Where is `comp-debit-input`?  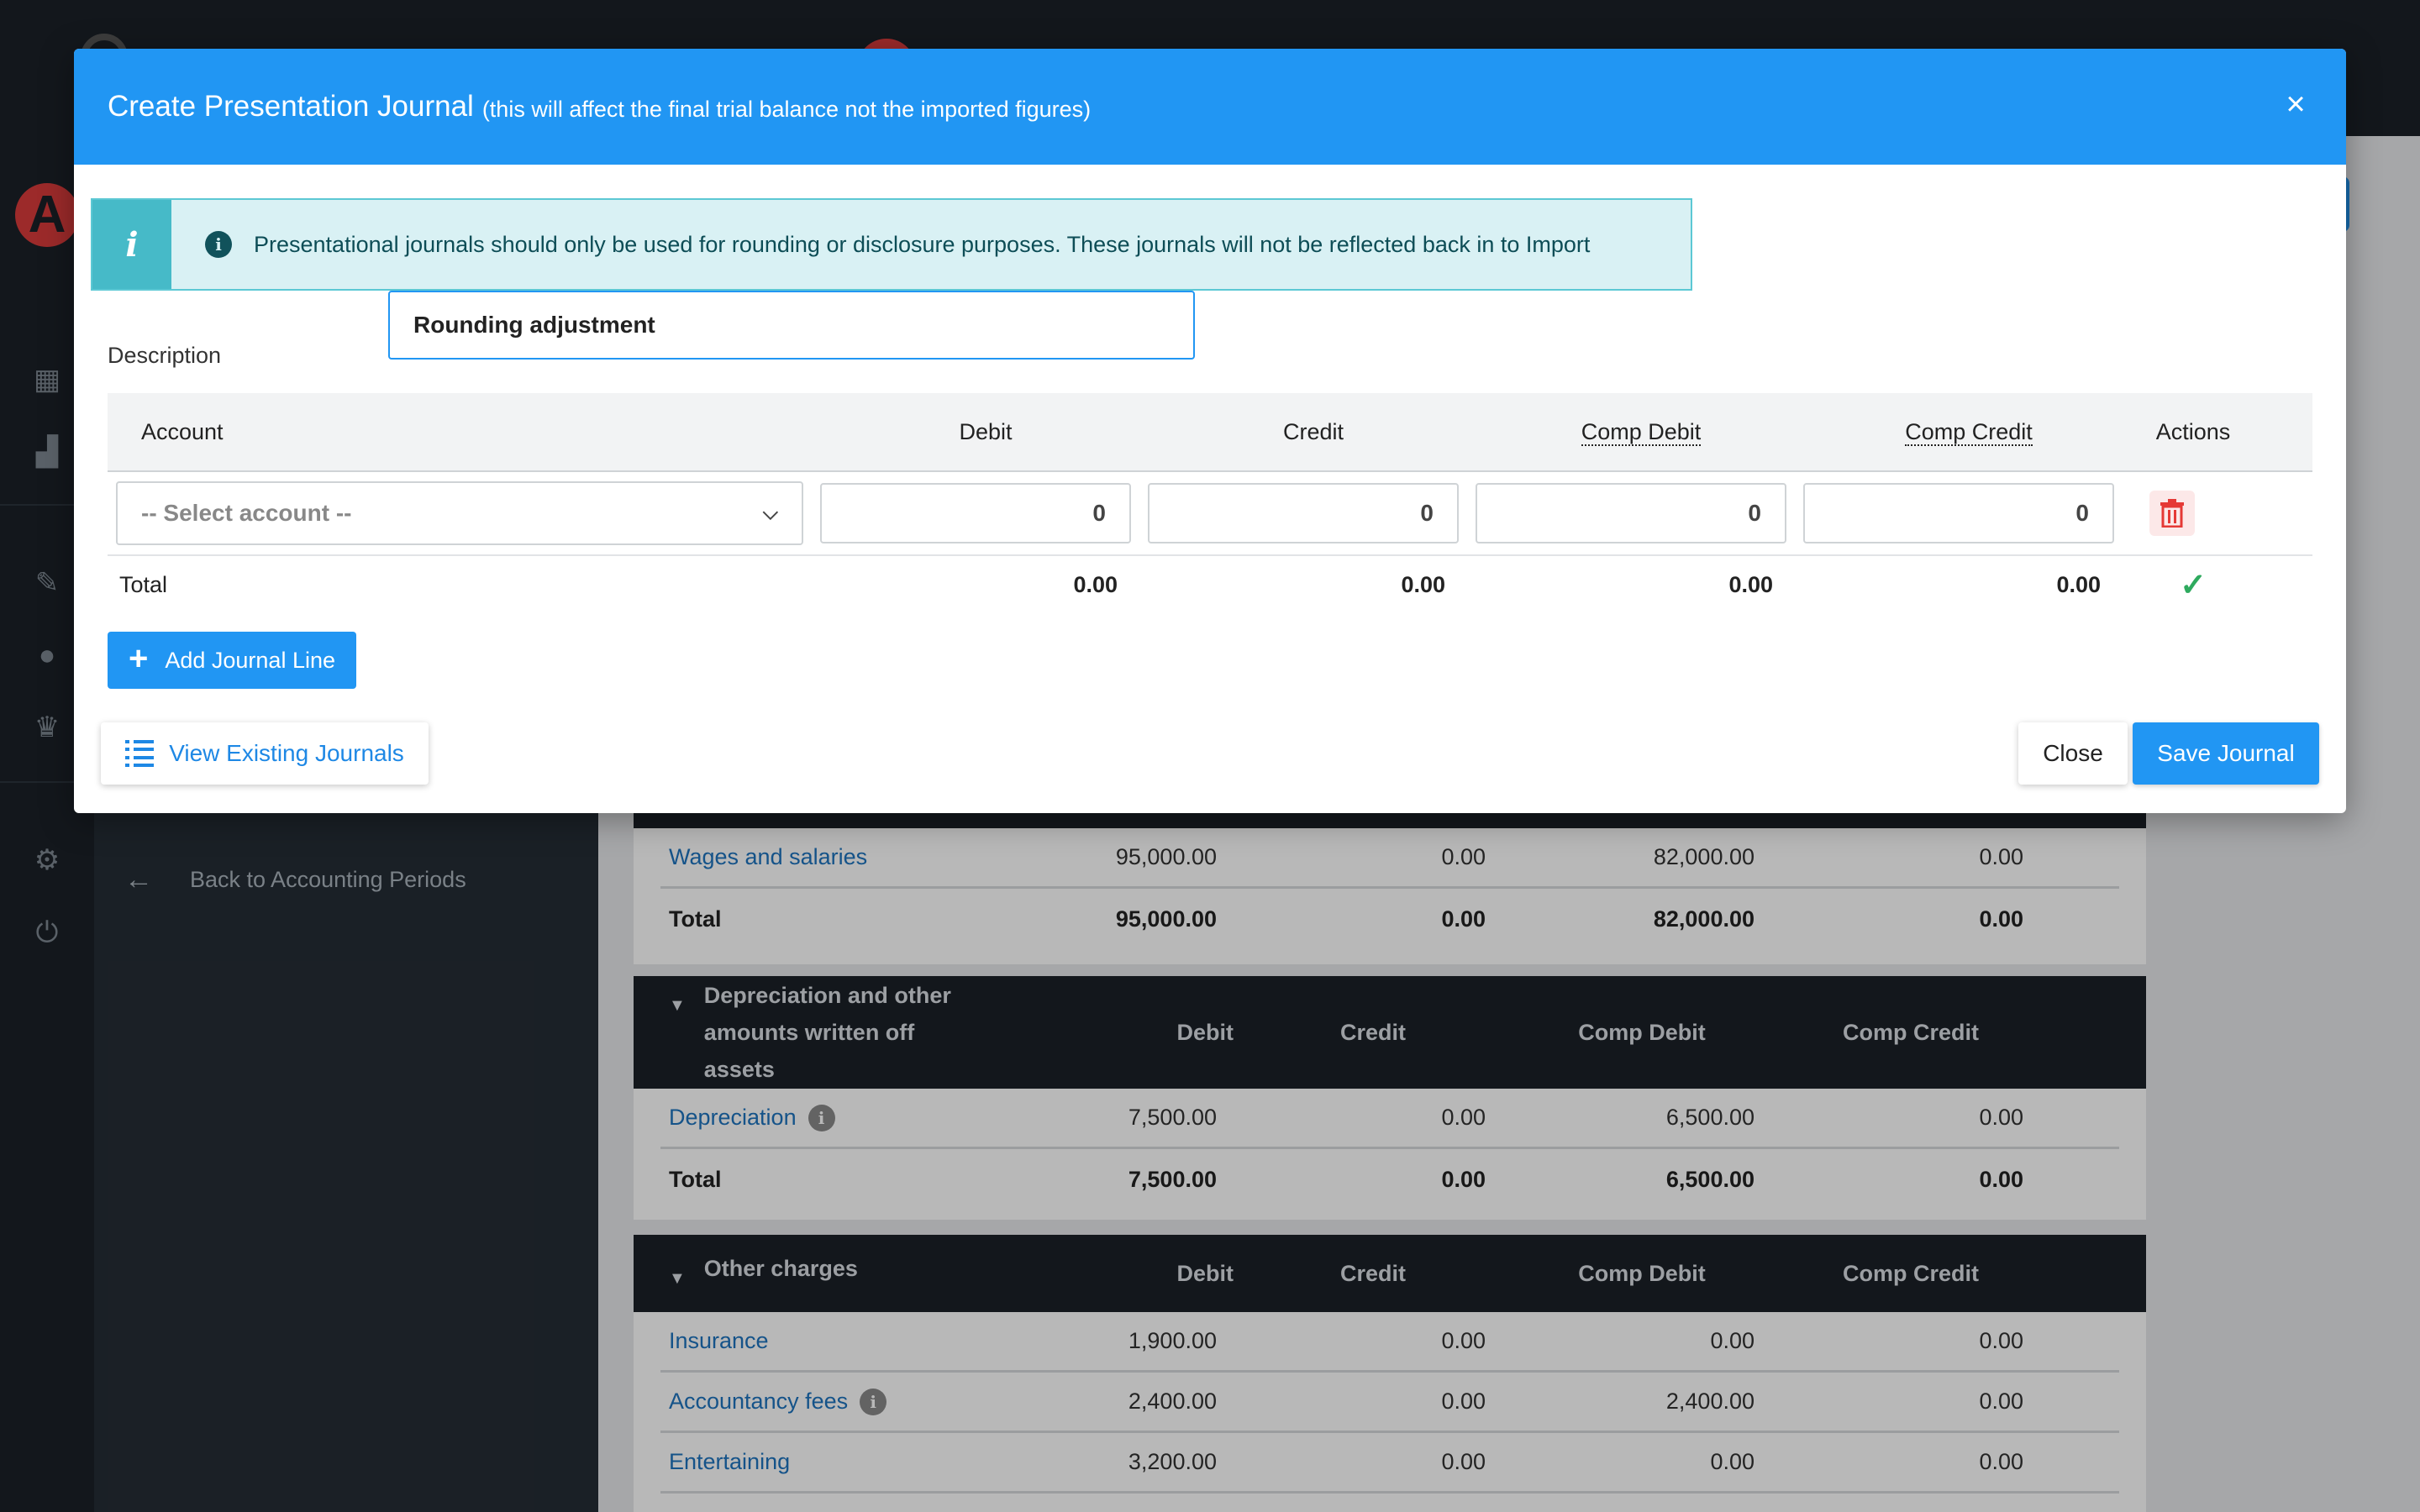 comp-debit-input is located at coordinates (1631, 513).